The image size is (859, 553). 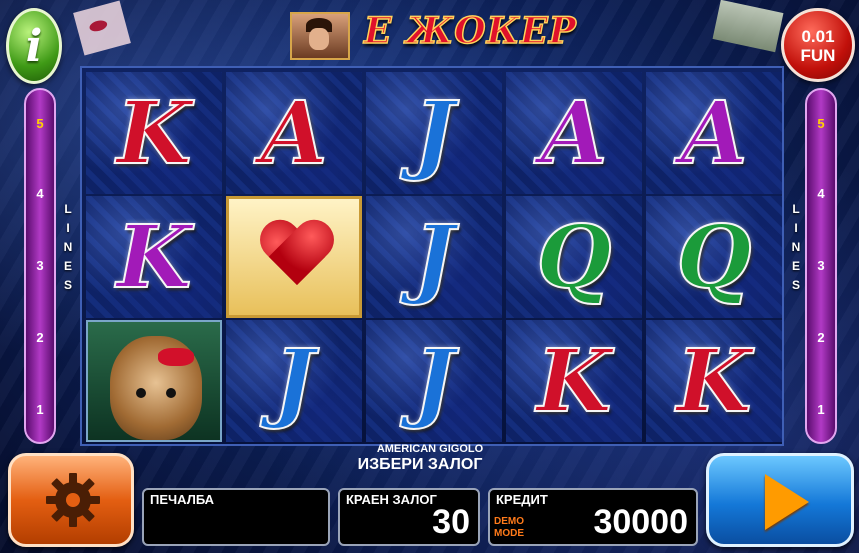 I want to click on demo-label: DEMO, so click(x=509, y=521).